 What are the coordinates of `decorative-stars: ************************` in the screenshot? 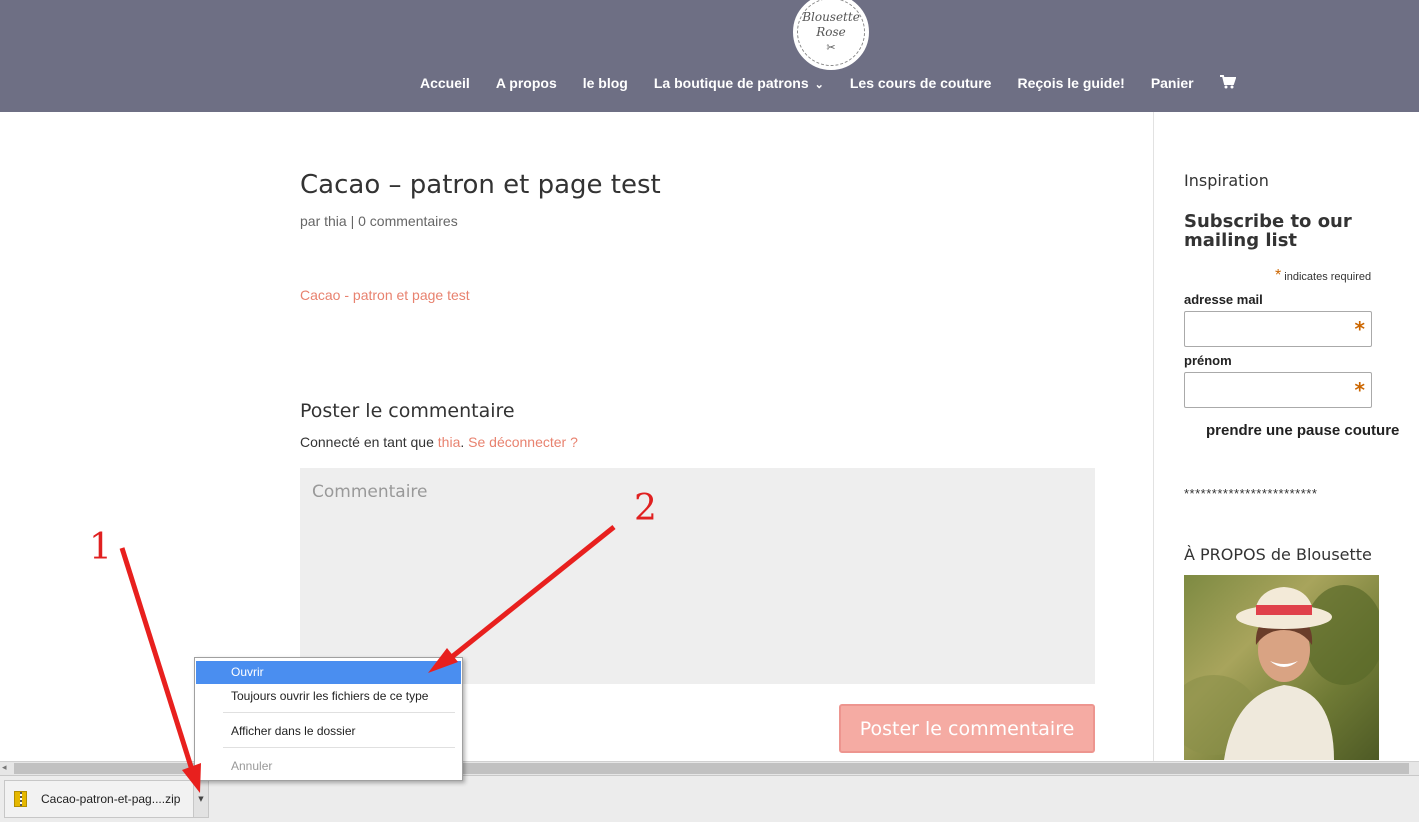 It's located at (1251, 493).